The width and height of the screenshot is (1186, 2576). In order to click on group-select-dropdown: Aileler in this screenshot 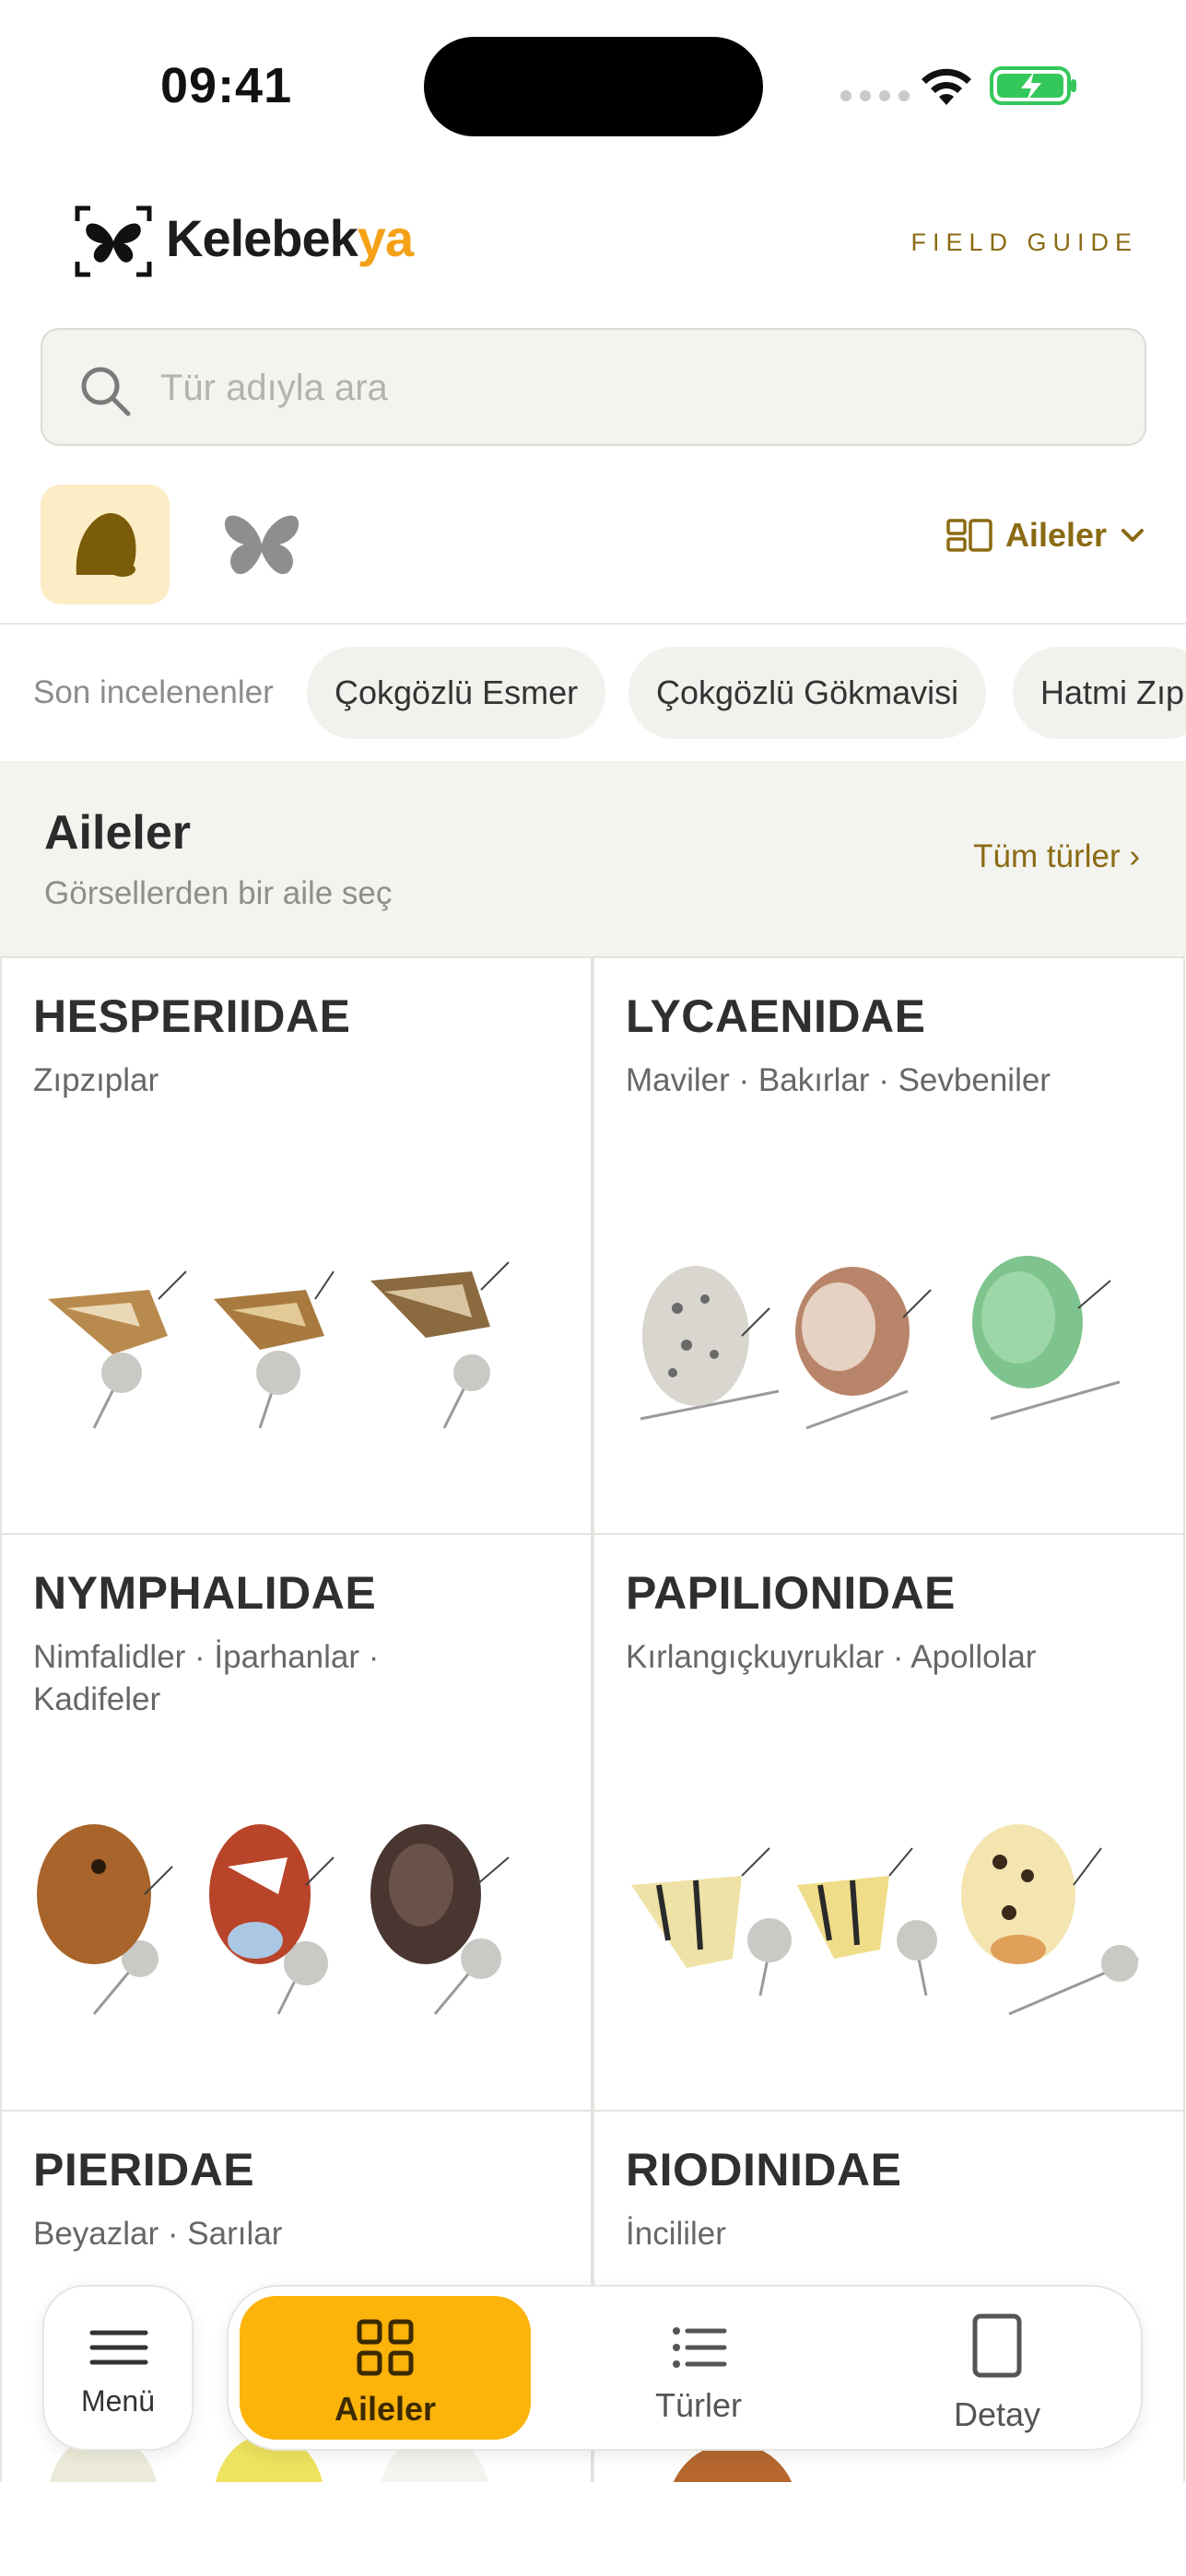, I will do `click(1045, 535)`.